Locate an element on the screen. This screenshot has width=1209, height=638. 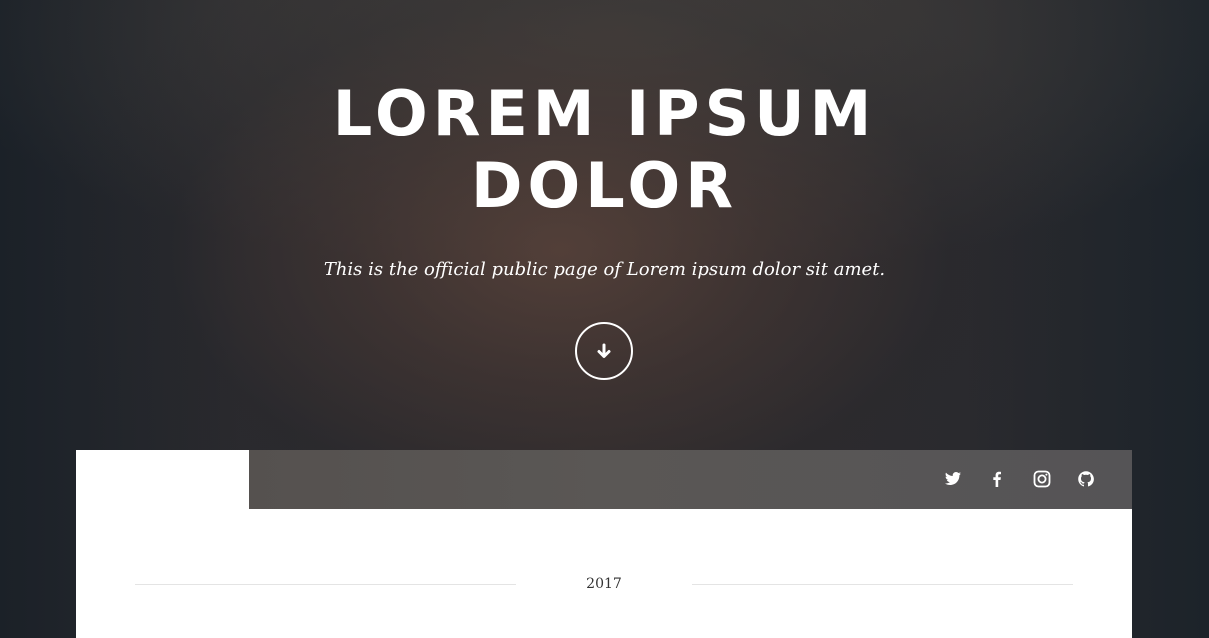
instagram-icon is located at coordinates (1042, 479).